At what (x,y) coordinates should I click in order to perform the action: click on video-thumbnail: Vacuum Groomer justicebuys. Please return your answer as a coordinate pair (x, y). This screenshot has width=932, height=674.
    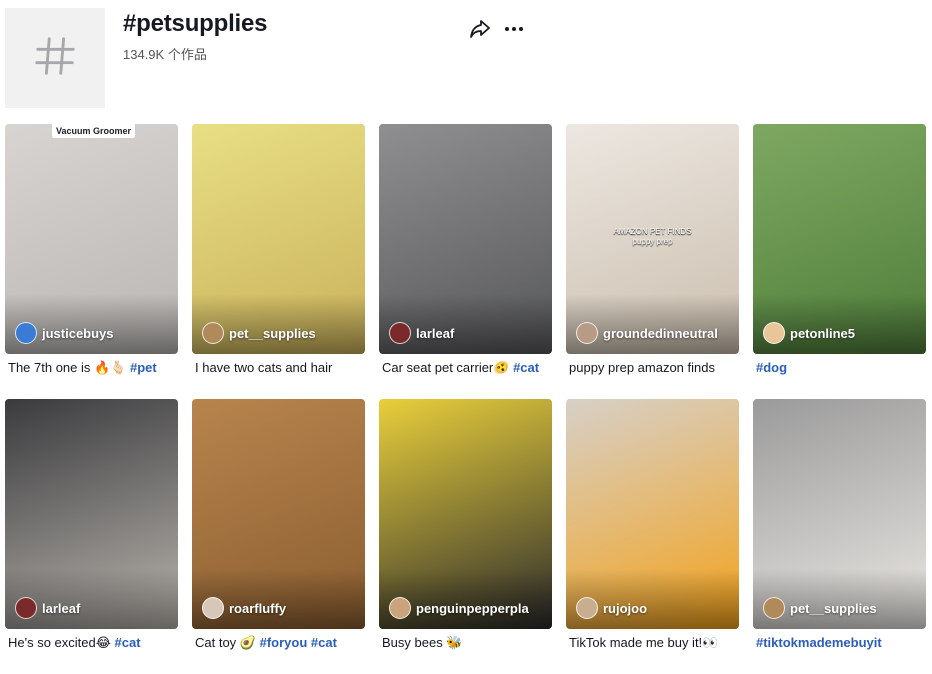
    Looking at the image, I should click on (91, 239).